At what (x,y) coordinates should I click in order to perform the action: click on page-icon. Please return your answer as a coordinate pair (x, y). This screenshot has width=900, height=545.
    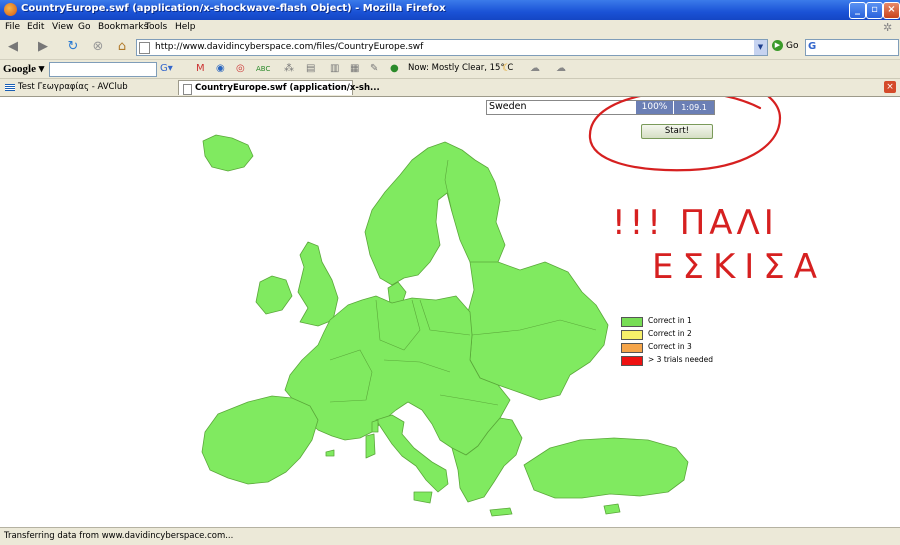
    Looking at the image, I should click on (144, 48).